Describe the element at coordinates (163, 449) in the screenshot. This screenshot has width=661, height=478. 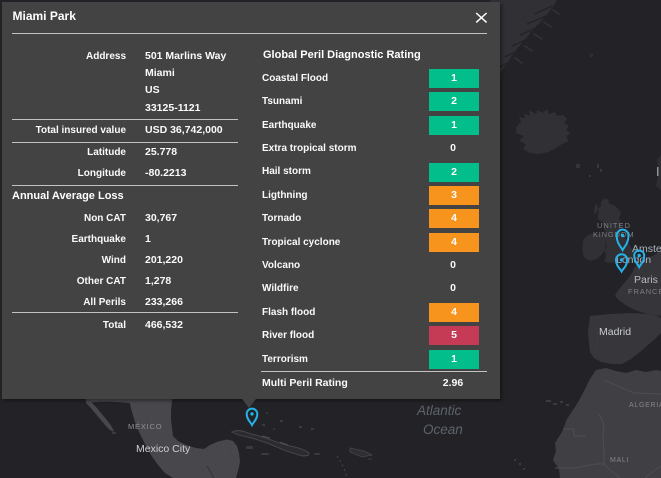
I see `svg-text: Mexico City` at that location.